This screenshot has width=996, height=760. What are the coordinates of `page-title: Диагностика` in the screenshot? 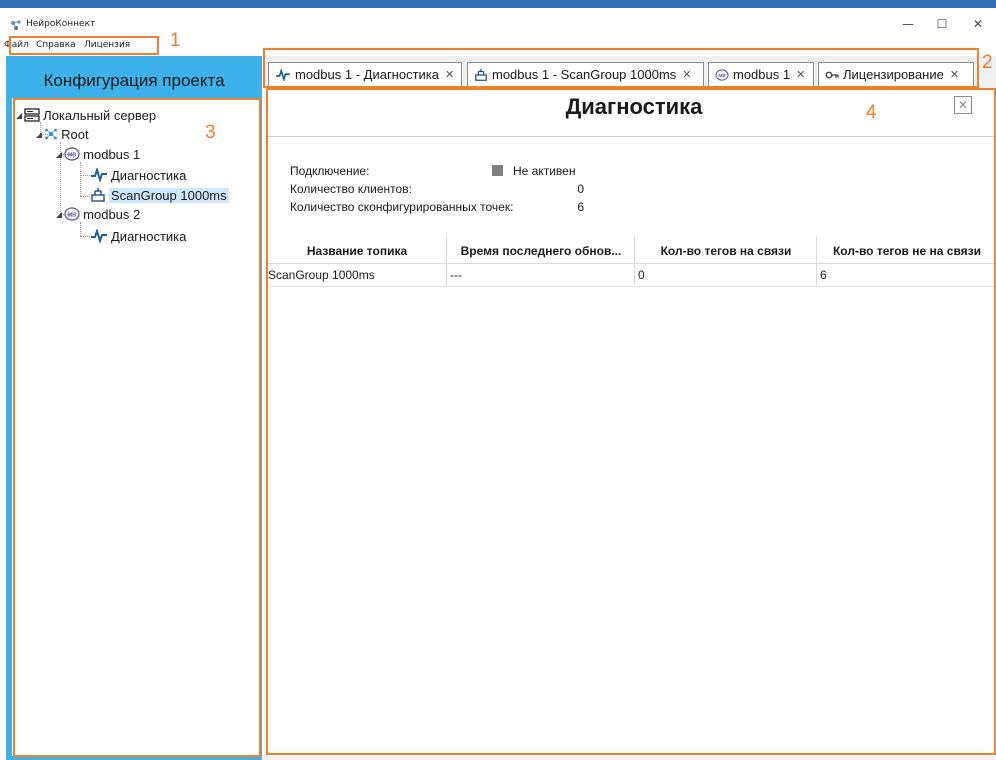 It's located at (634, 106).